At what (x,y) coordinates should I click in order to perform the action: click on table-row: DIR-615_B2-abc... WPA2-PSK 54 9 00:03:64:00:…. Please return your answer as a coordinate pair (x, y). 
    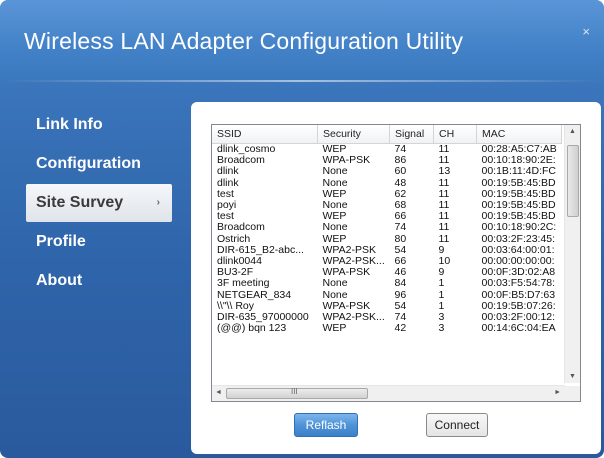
    Looking at the image, I should click on (387, 250).